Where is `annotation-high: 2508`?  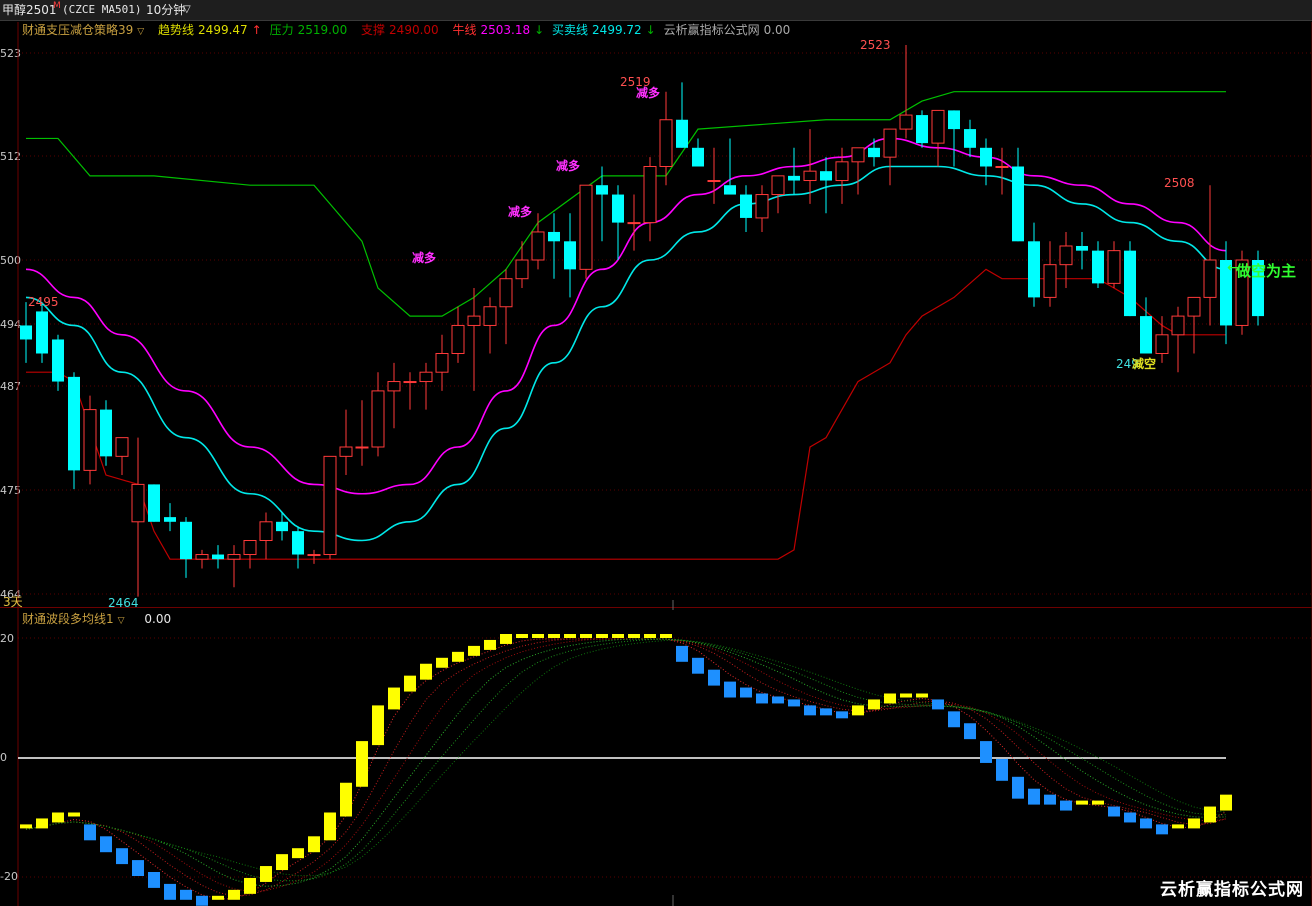 annotation-high: 2508 is located at coordinates (1179, 183).